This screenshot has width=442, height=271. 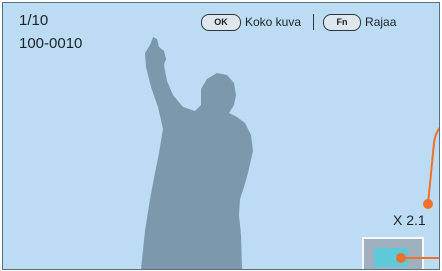 What do you see at coordinates (51, 43) in the screenshot?
I see `file-number: 100-0010` at bounding box center [51, 43].